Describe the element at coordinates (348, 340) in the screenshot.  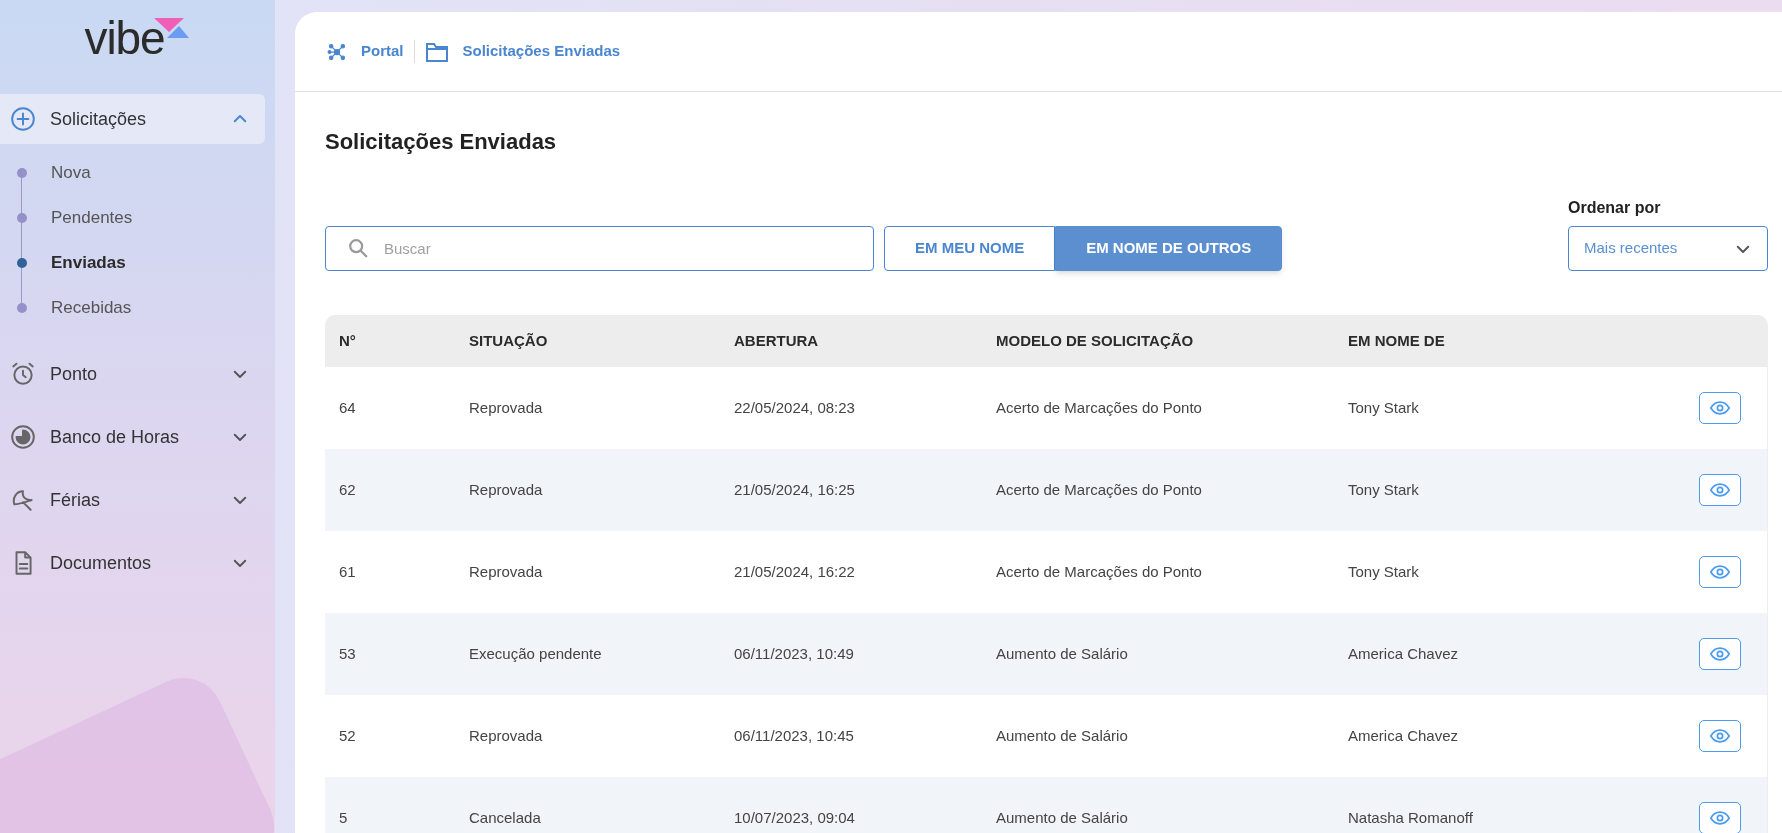
I see `column-header: N°` at that location.